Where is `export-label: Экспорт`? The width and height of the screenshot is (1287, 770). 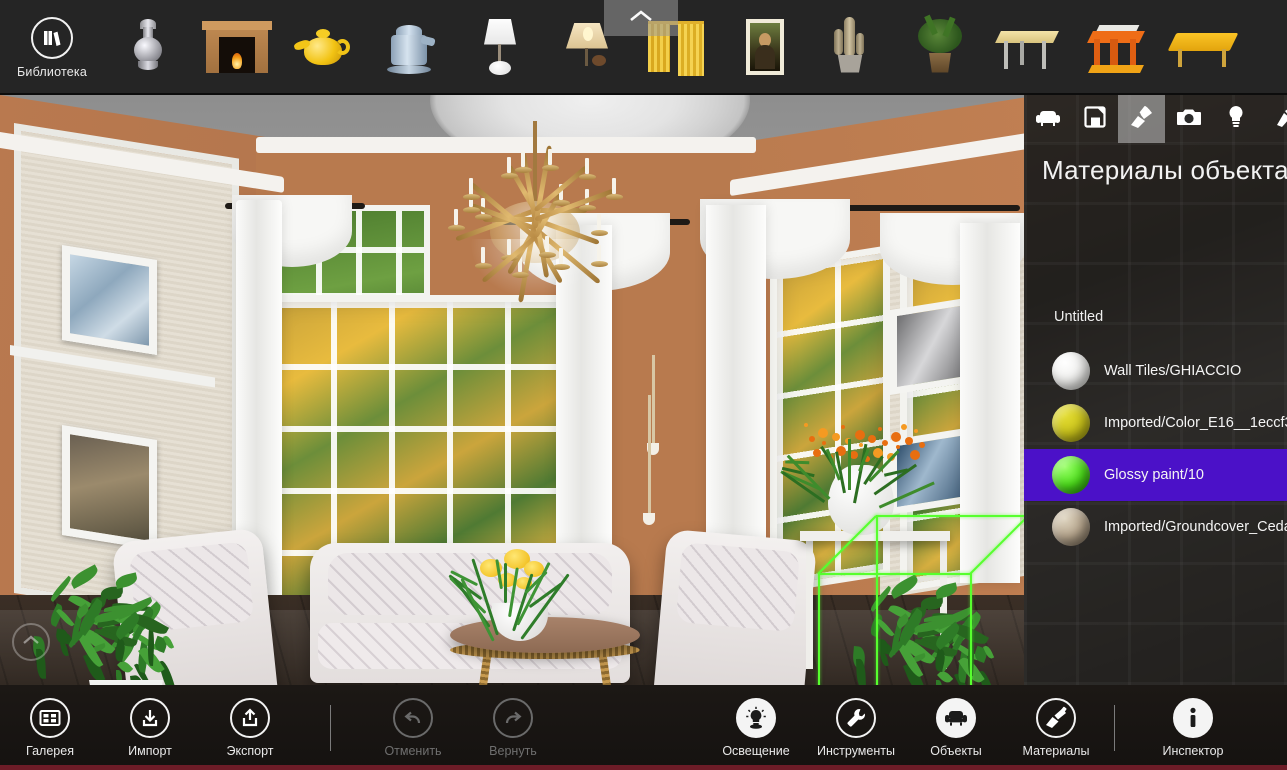 export-label: Экспорт is located at coordinates (250, 750).